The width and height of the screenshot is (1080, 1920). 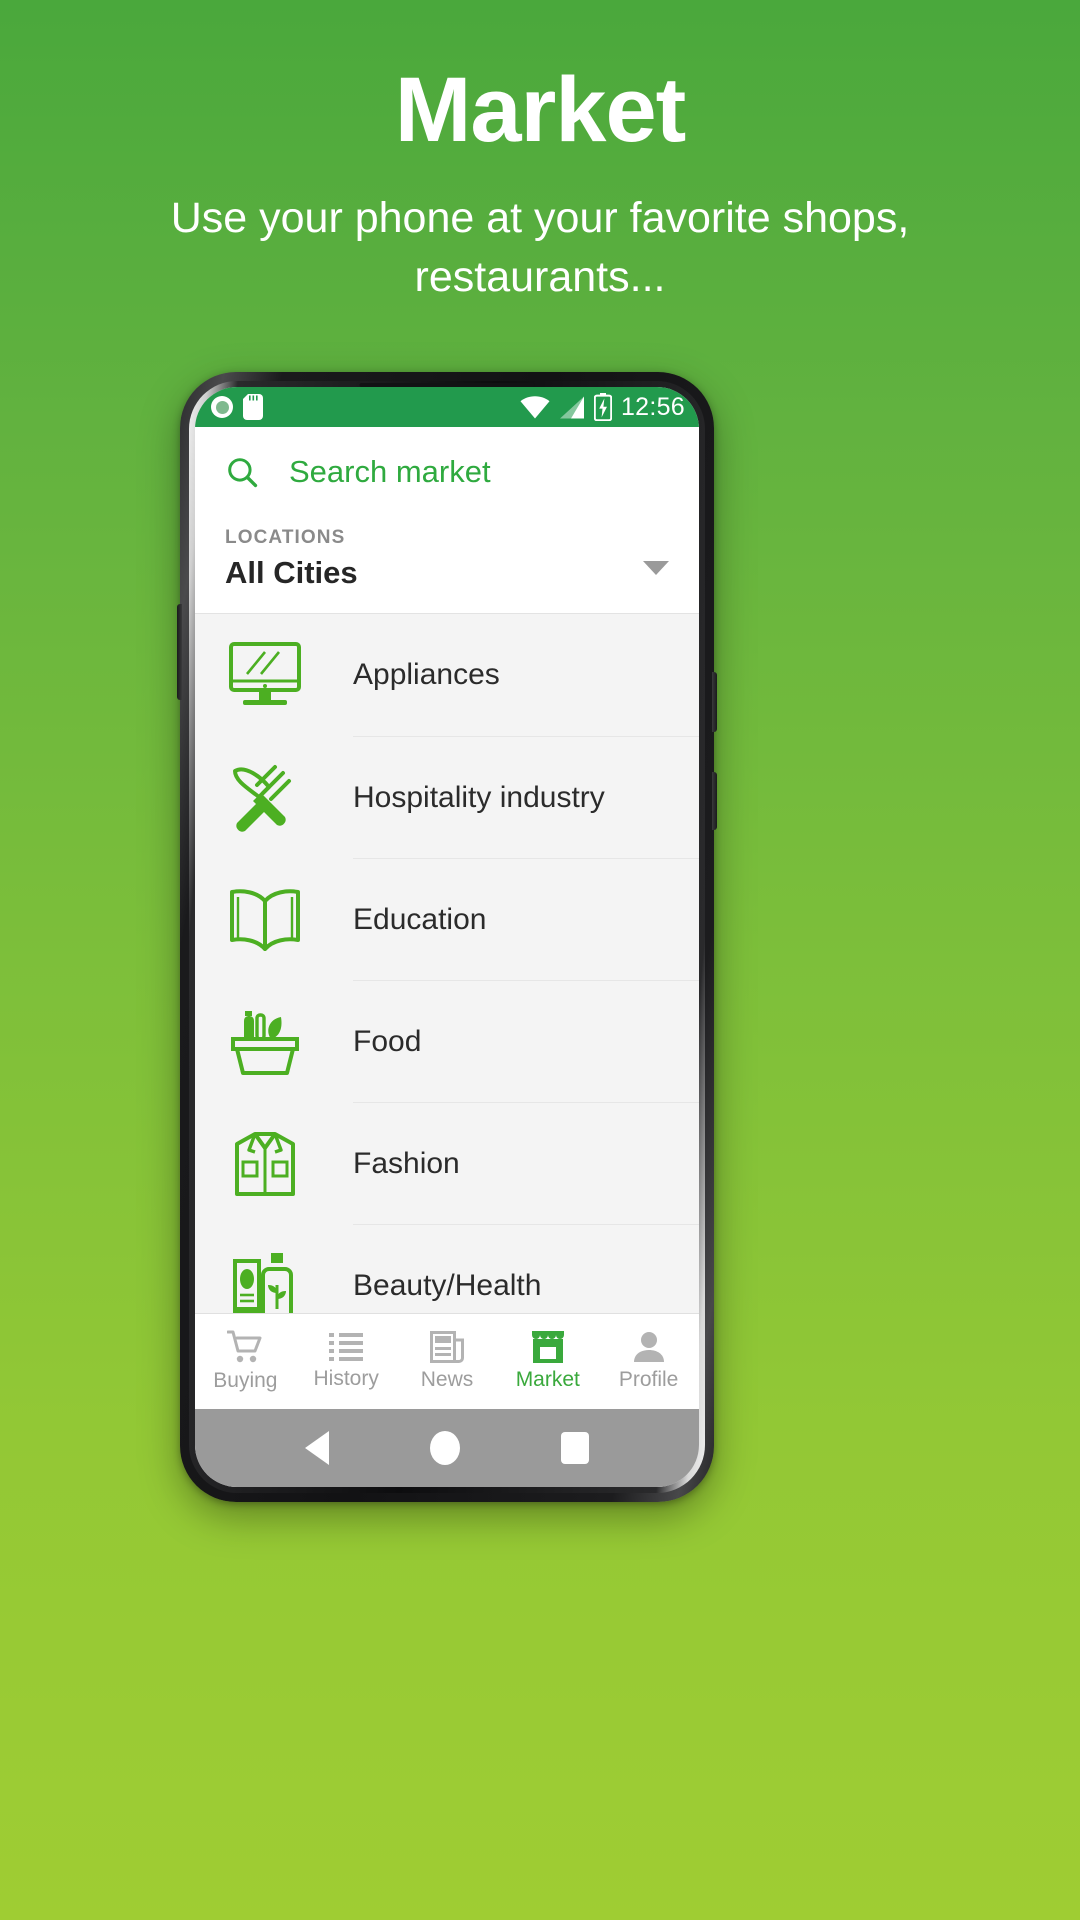 I want to click on tab-label: Buying, so click(x=245, y=1380).